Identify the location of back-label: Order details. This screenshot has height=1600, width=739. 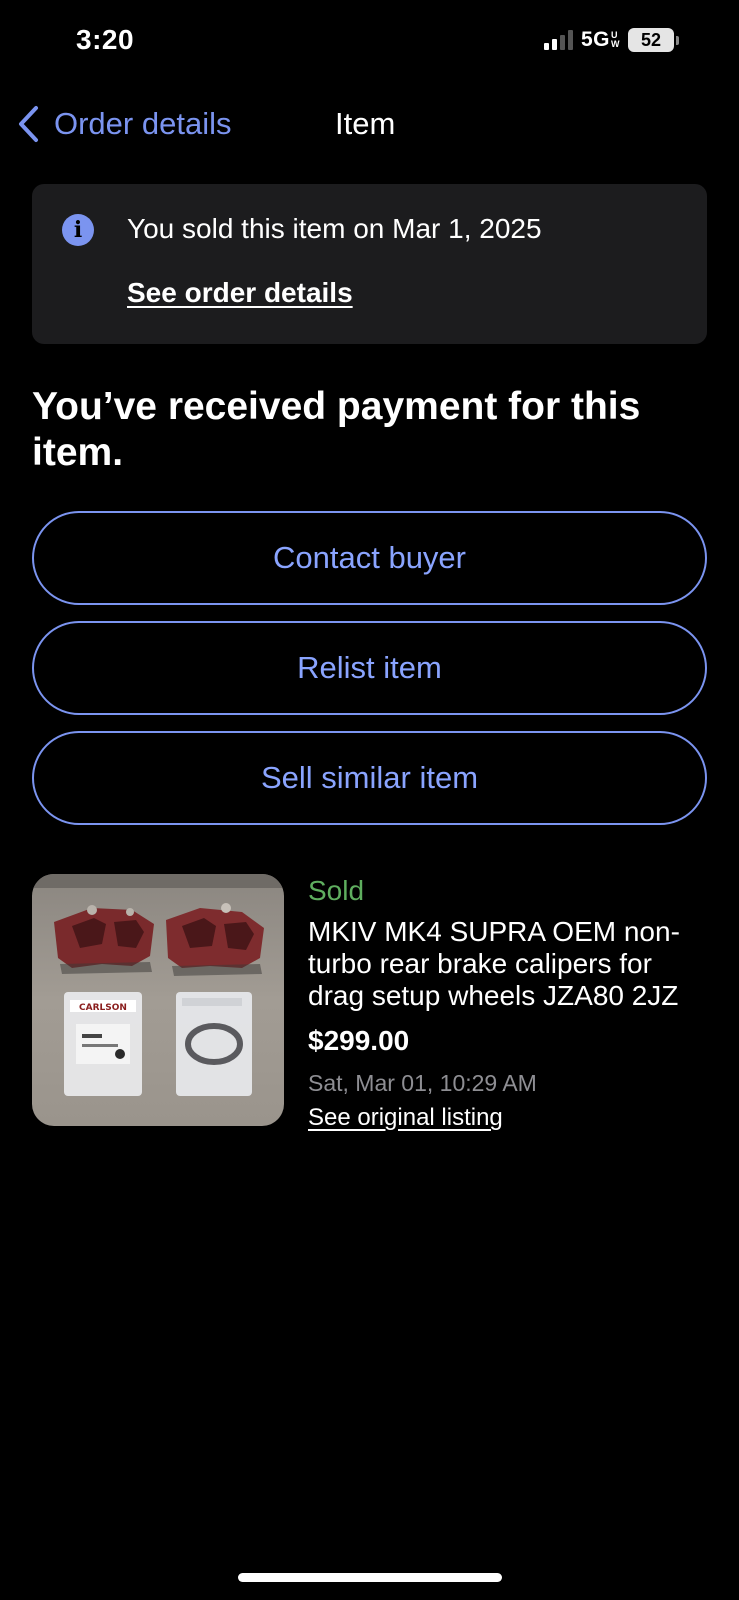
(143, 123).